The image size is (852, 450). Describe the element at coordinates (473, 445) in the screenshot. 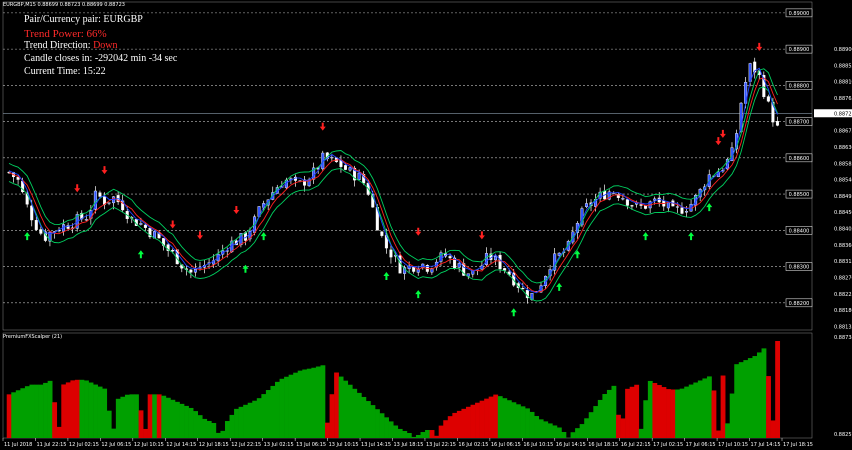

I see `time-axis-label: 16 Jul 02:15` at that location.